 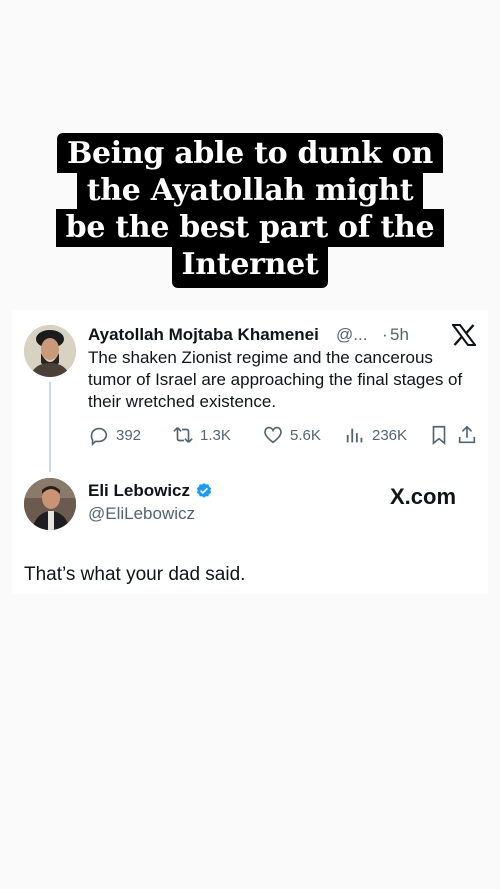 I want to click on bookmark-icon, so click(x=439, y=435).